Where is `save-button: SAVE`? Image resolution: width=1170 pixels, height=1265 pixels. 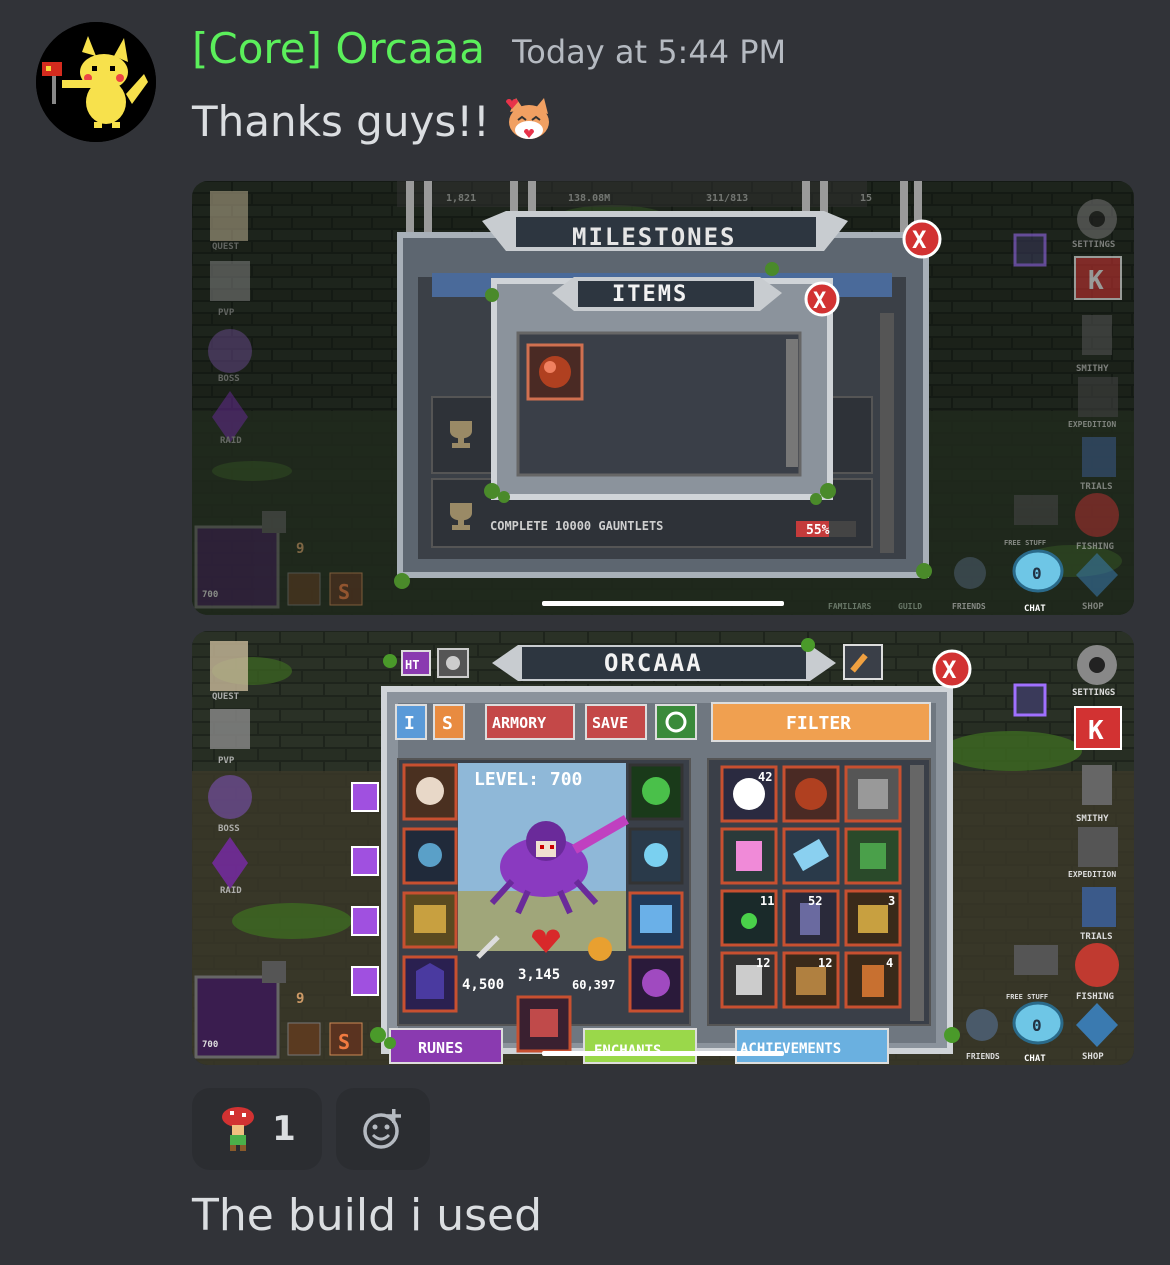 save-button: SAVE is located at coordinates (616, 722).